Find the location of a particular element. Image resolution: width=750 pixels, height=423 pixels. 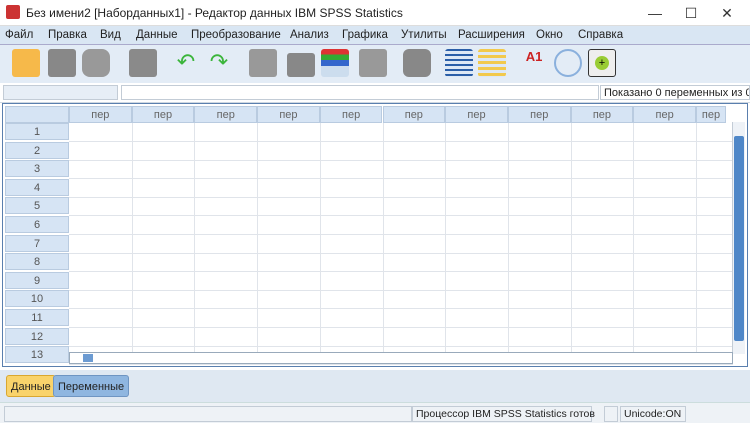

row-header: 11 is located at coordinates (37, 317).